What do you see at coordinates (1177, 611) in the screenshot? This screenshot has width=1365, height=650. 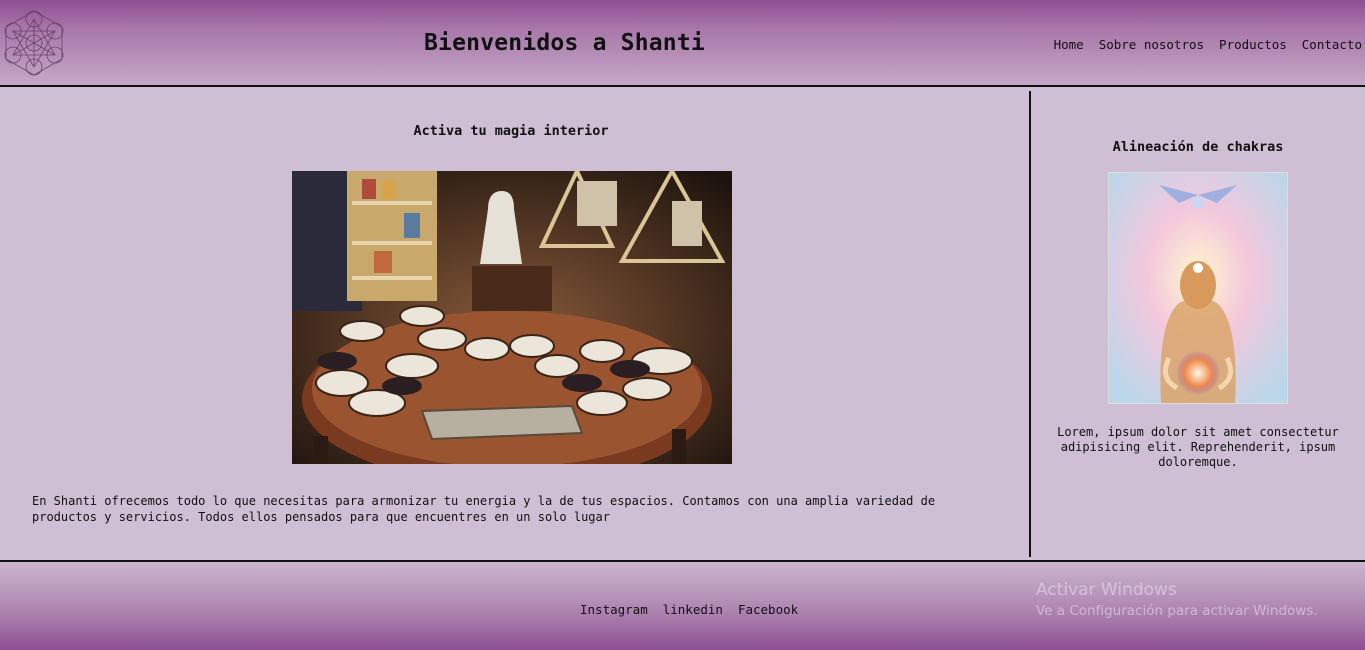 I see `watermark-subtitle: Ve a Configuración para activar Windows.` at bounding box center [1177, 611].